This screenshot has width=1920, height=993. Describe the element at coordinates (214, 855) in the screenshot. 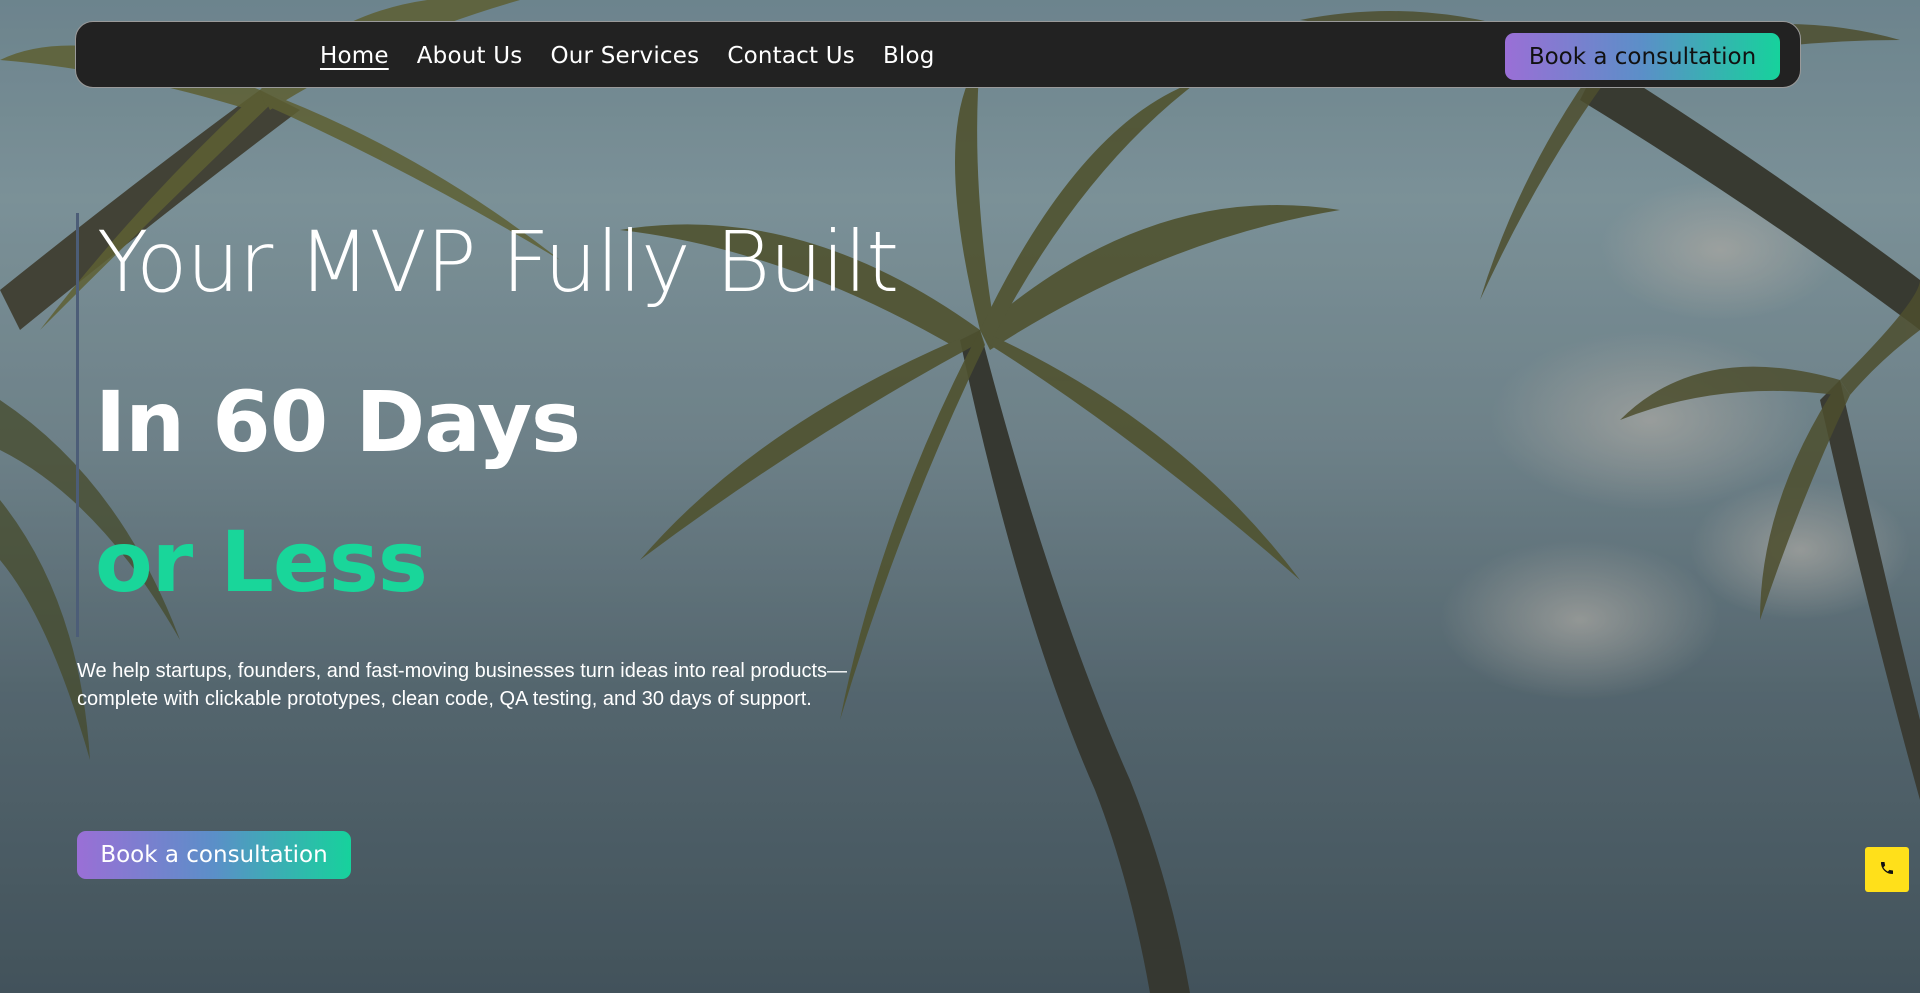

I see `hero-book-consultation-button: Book a consultation` at that location.